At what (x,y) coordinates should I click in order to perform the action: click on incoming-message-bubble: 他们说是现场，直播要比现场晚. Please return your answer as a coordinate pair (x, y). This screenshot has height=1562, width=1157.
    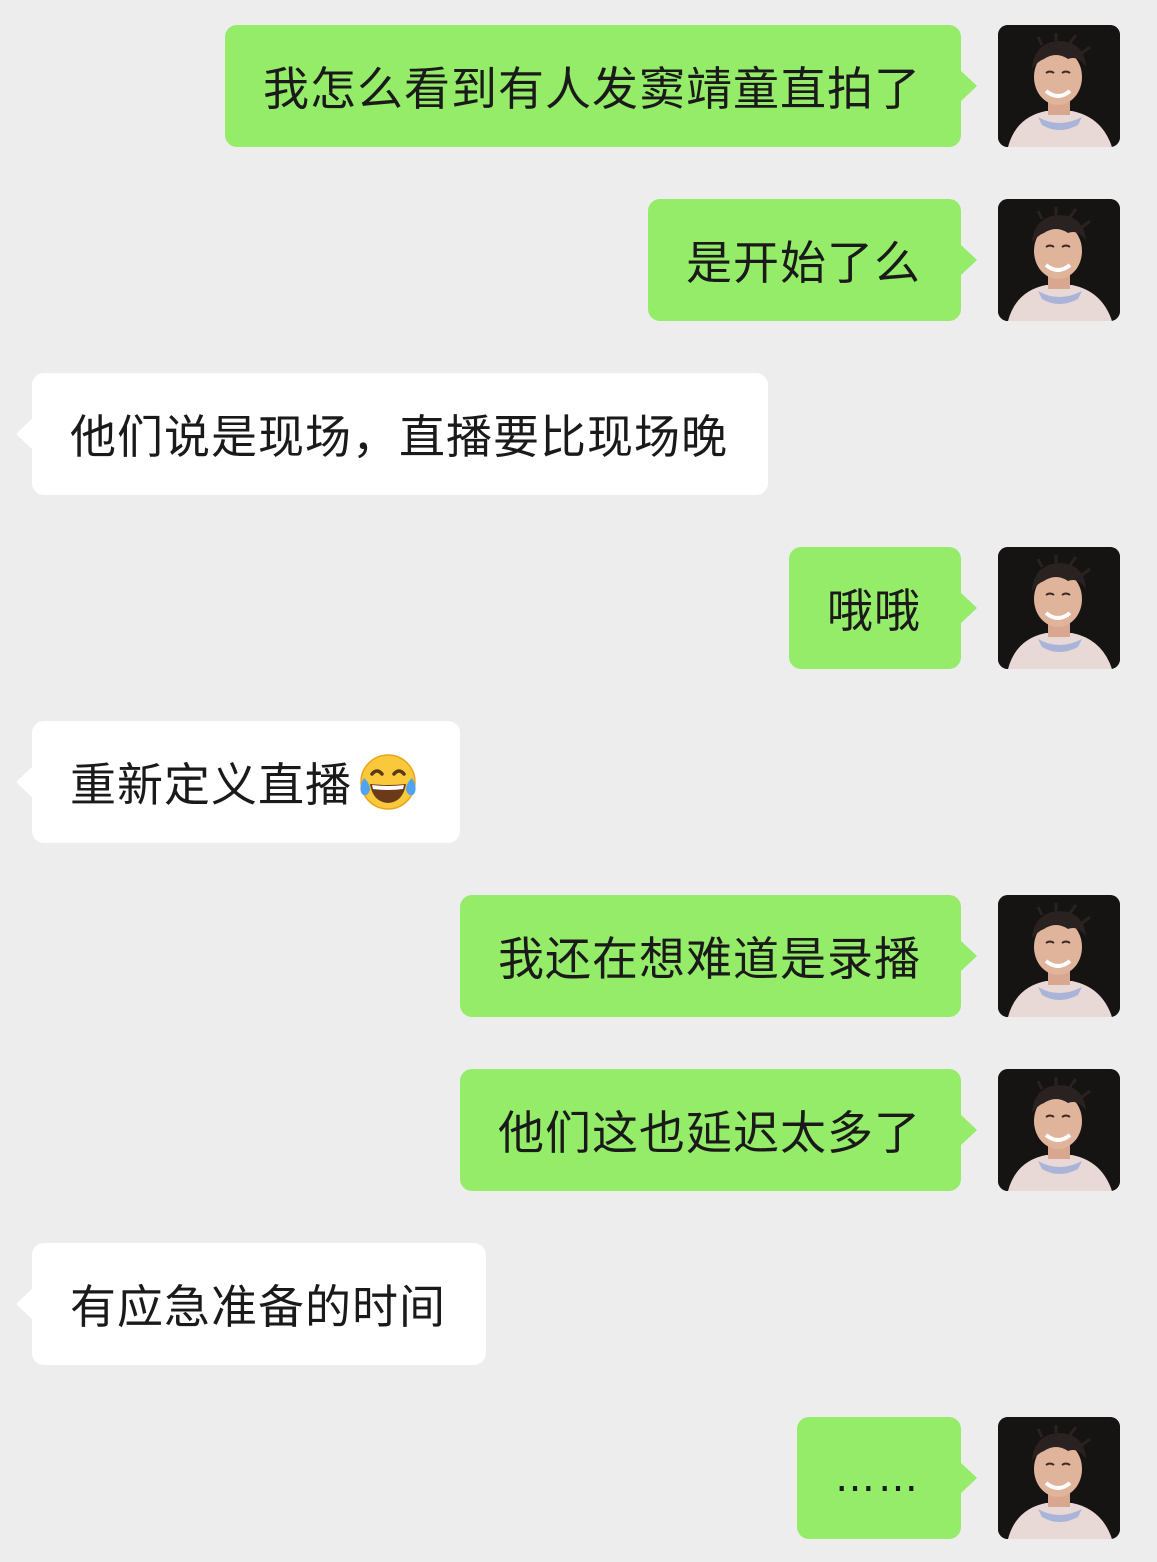
    Looking at the image, I should click on (392, 434).